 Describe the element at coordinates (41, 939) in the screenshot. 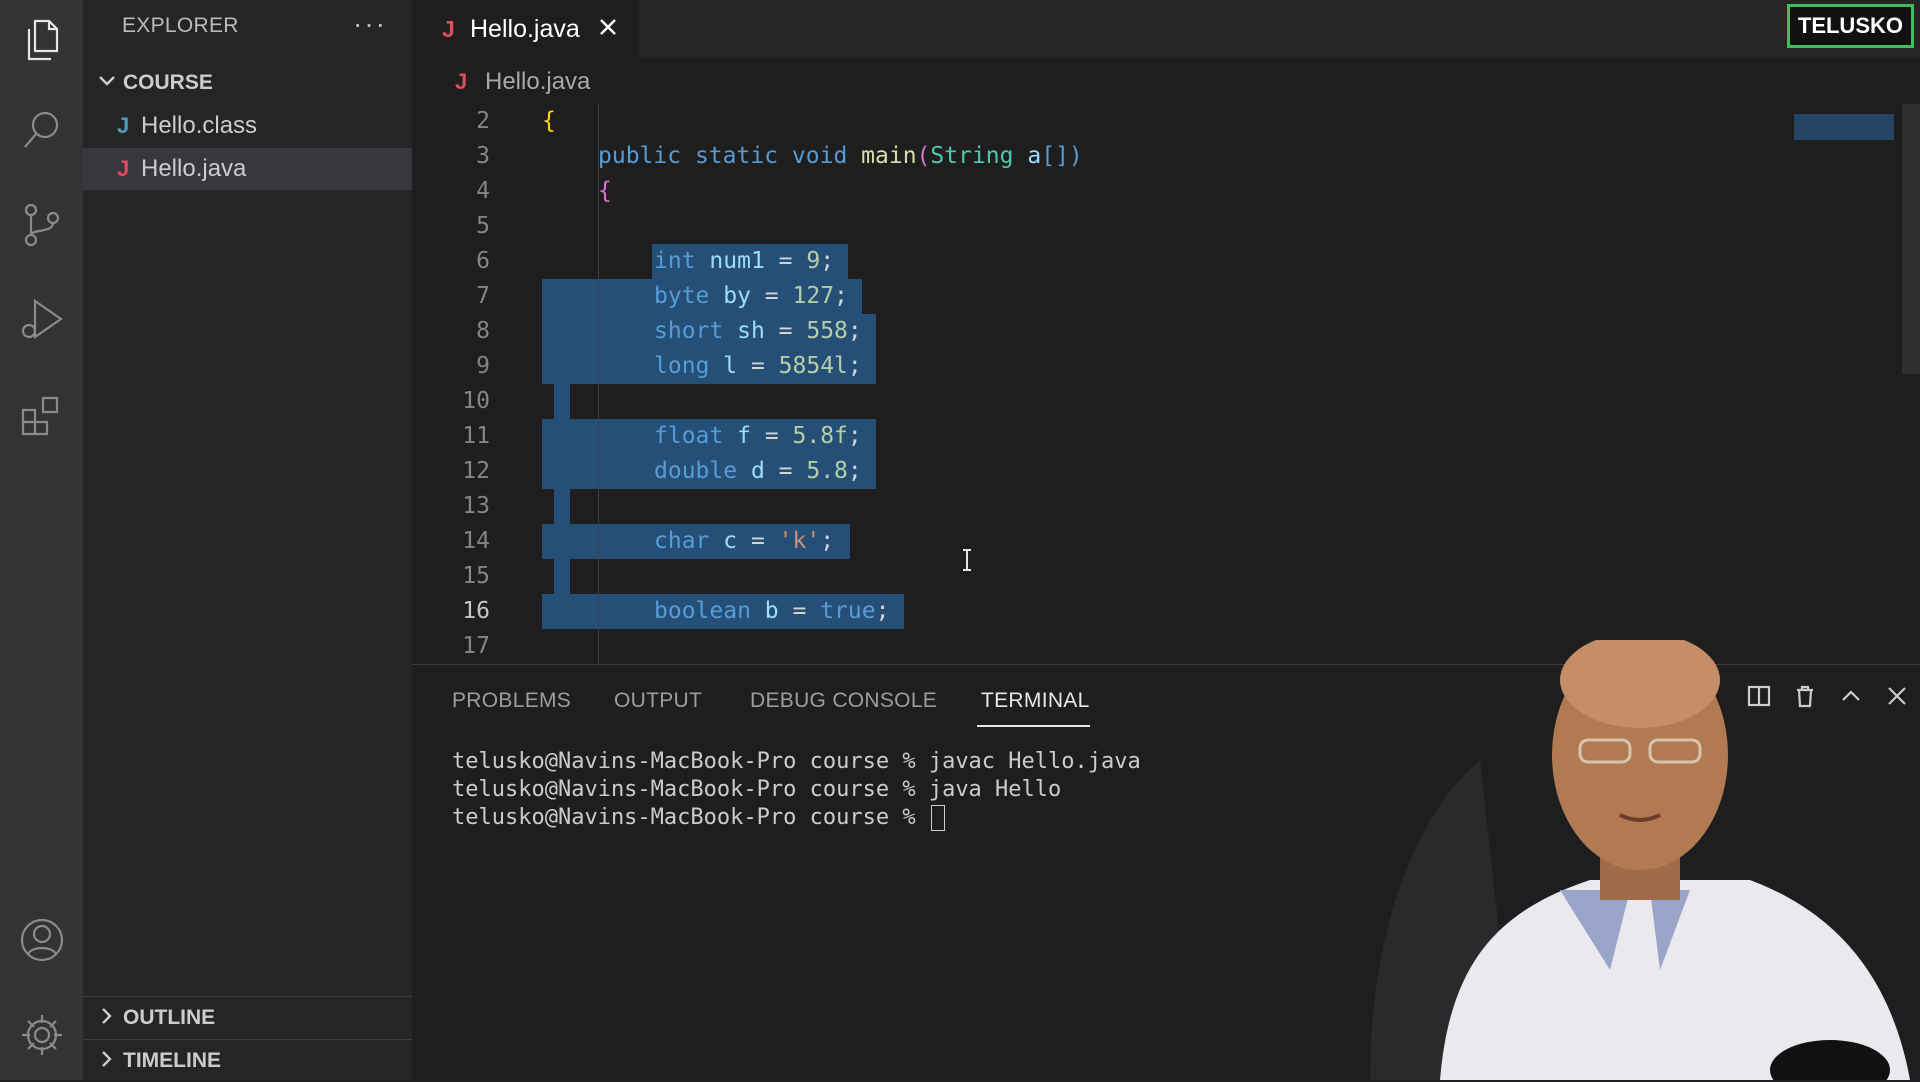

I see `account-icon` at that location.